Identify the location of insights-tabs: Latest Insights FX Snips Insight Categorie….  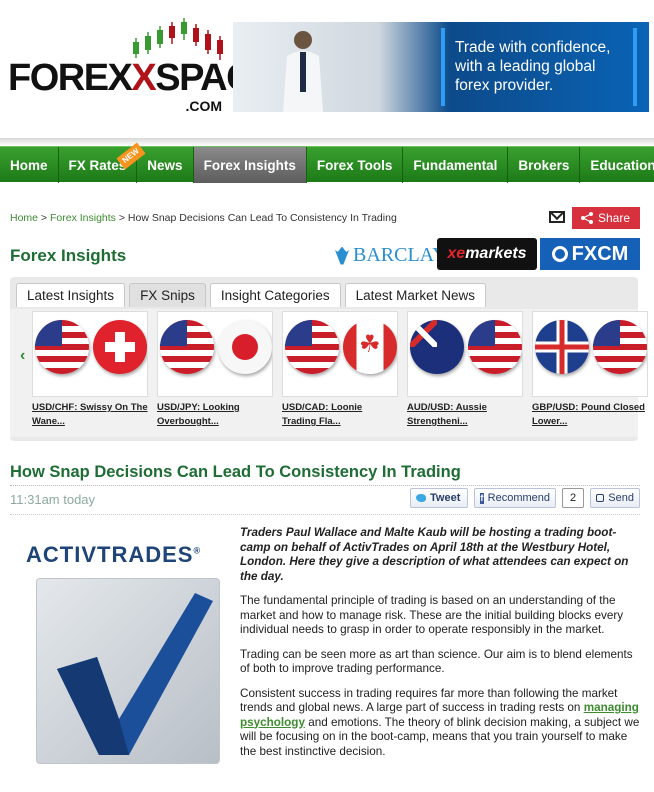
(251, 295).